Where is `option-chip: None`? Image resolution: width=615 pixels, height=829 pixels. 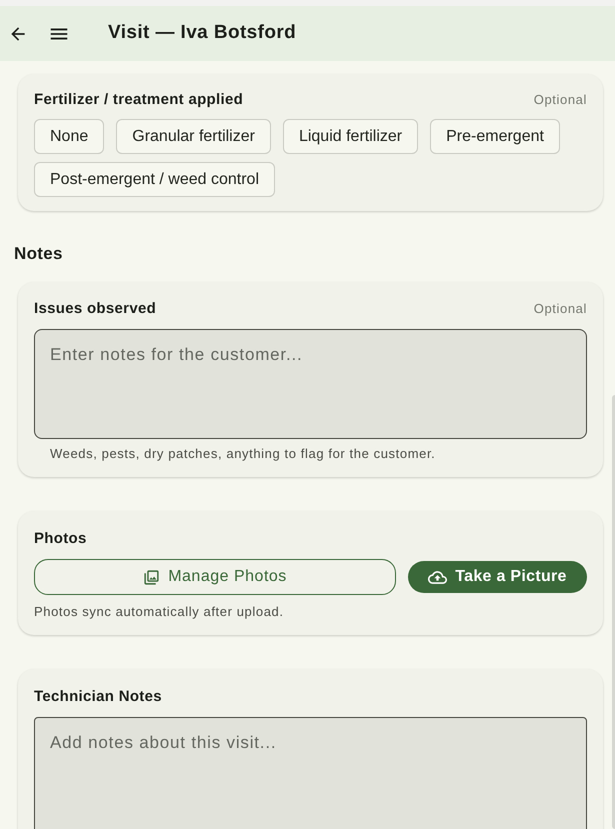 option-chip: None is located at coordinates (69, 136).